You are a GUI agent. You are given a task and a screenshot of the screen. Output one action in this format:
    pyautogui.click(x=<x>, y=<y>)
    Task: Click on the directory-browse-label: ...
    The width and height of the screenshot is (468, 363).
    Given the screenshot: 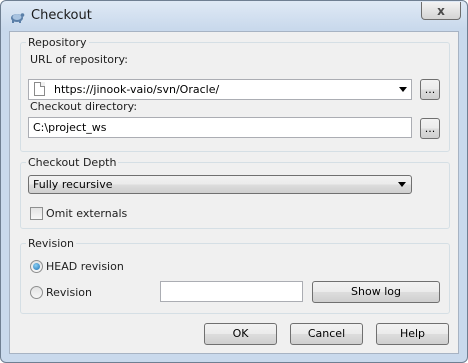 What is the action you would take?
    pyautogui.click(x=430, y=128)
    